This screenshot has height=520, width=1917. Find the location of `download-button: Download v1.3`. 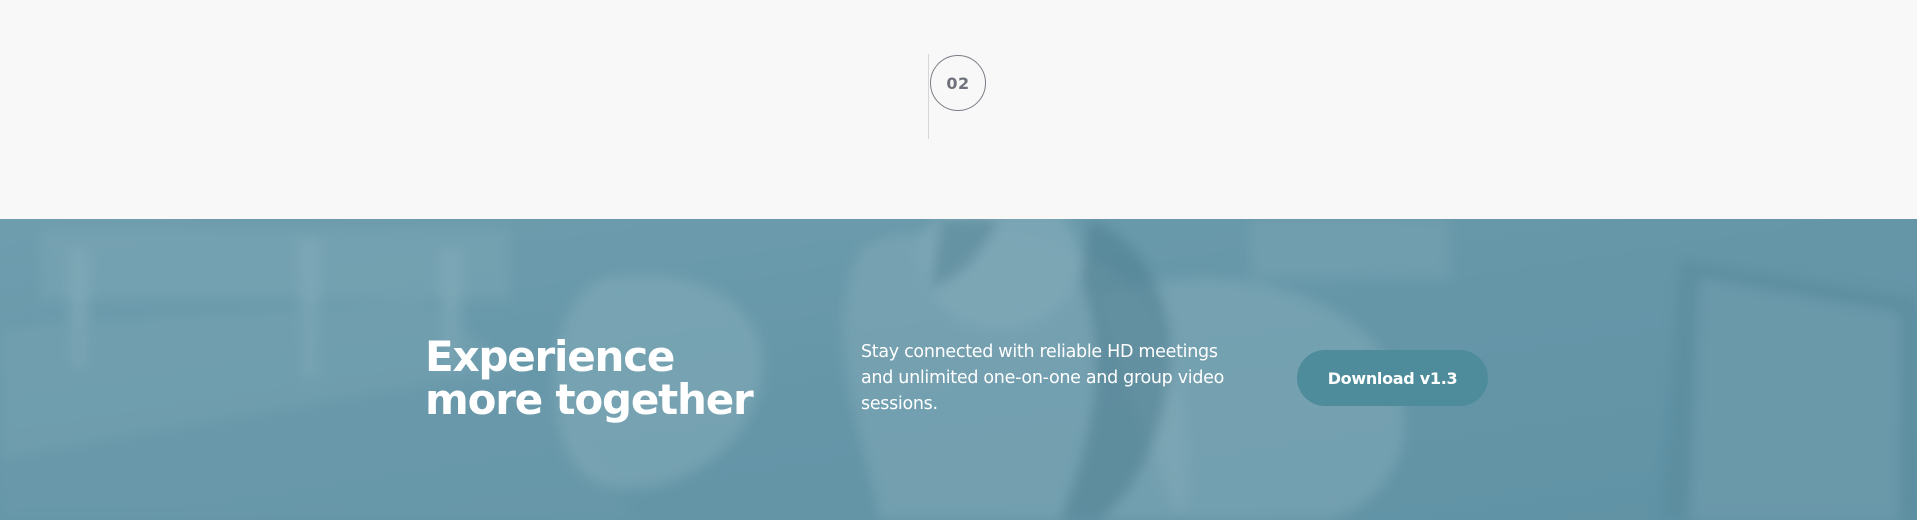

download-button: Download v1.3 is located at coordinates (1392, 378).